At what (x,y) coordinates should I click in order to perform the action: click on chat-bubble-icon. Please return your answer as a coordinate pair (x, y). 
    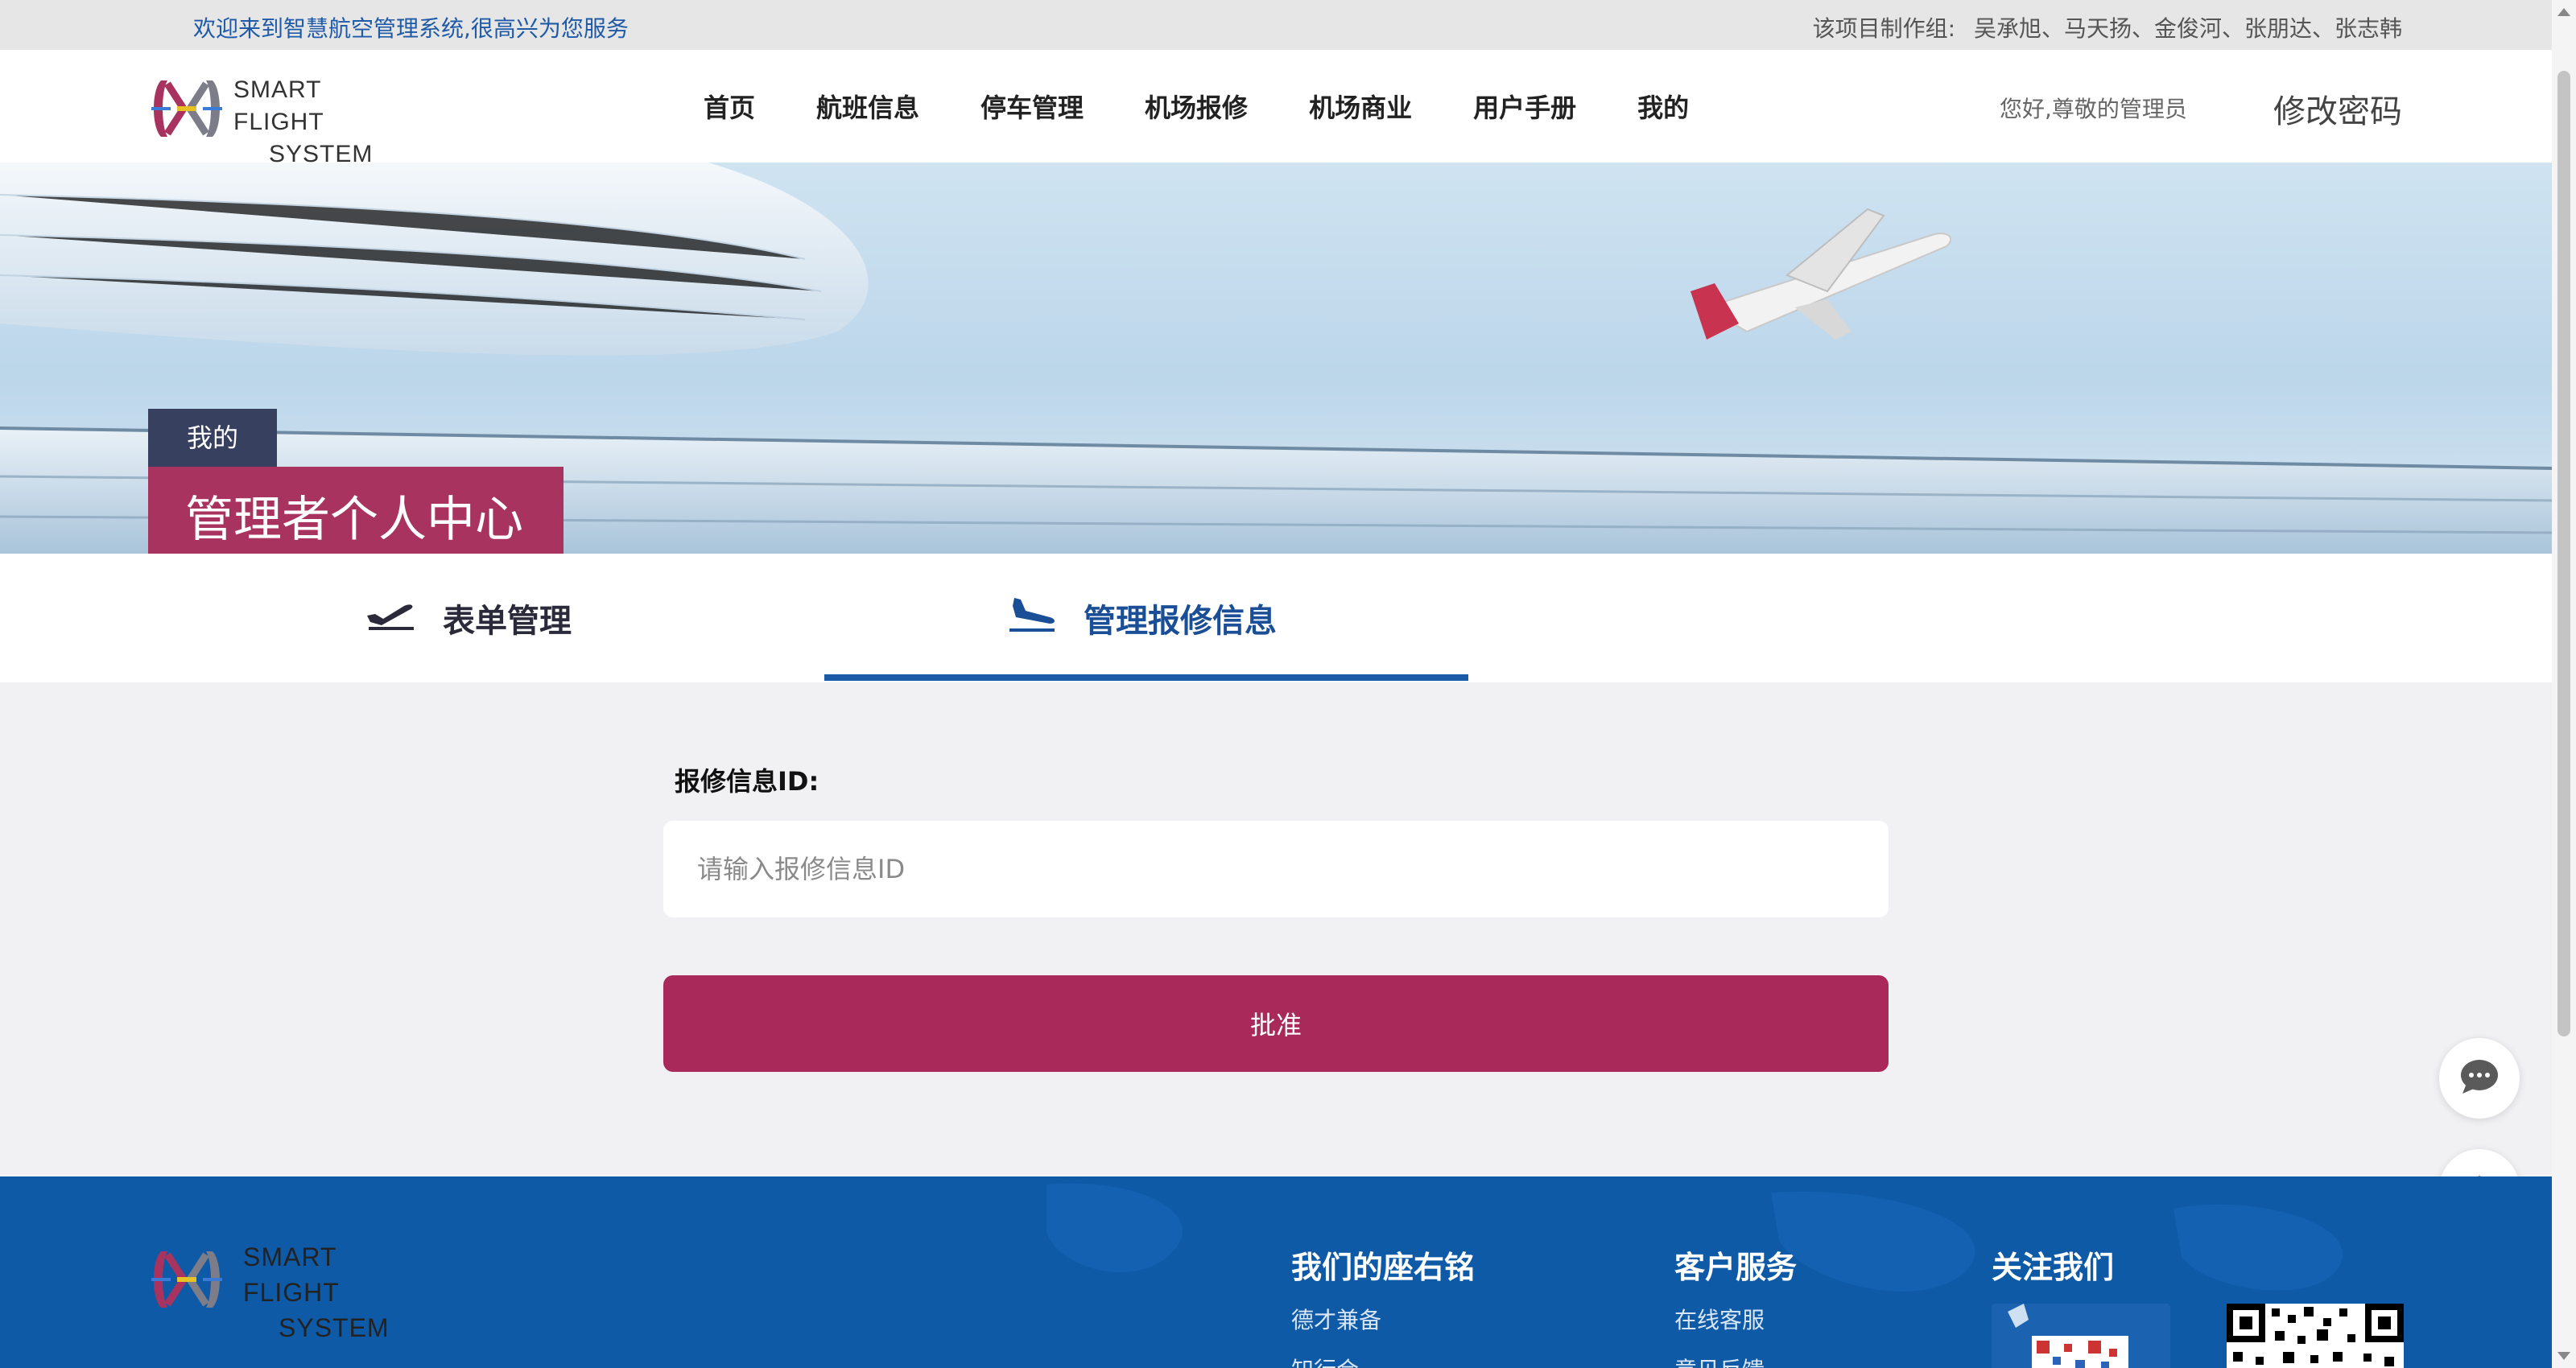
    Looking at the image, I should click on (2479, 1078).